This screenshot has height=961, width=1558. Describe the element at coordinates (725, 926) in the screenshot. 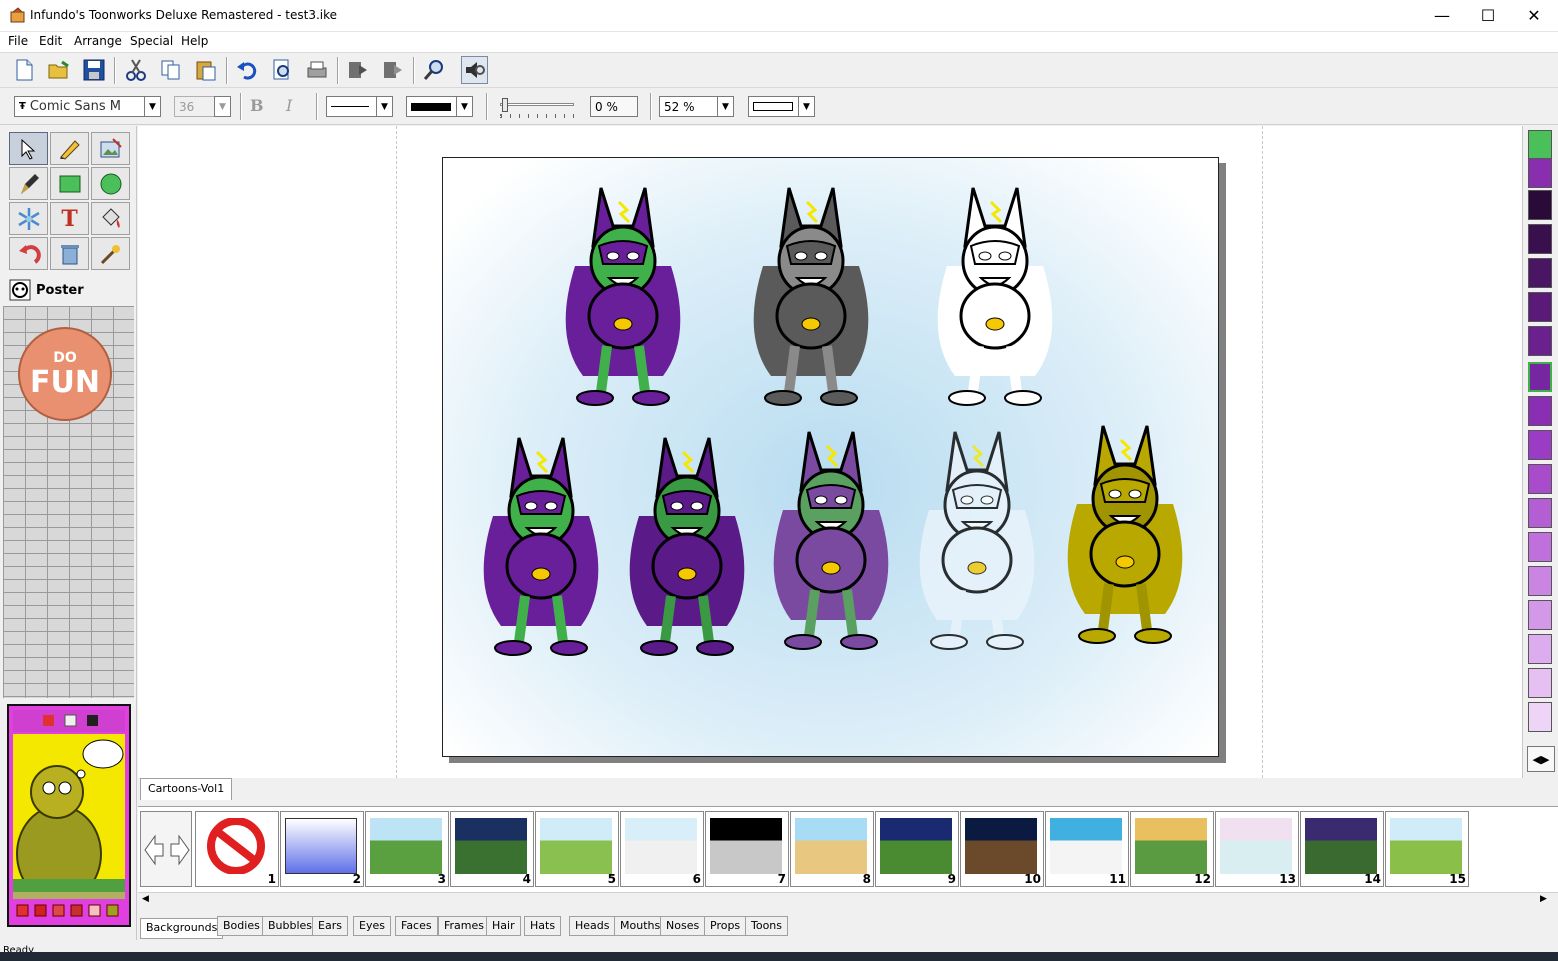

I see `tab-props: Props` at that location.